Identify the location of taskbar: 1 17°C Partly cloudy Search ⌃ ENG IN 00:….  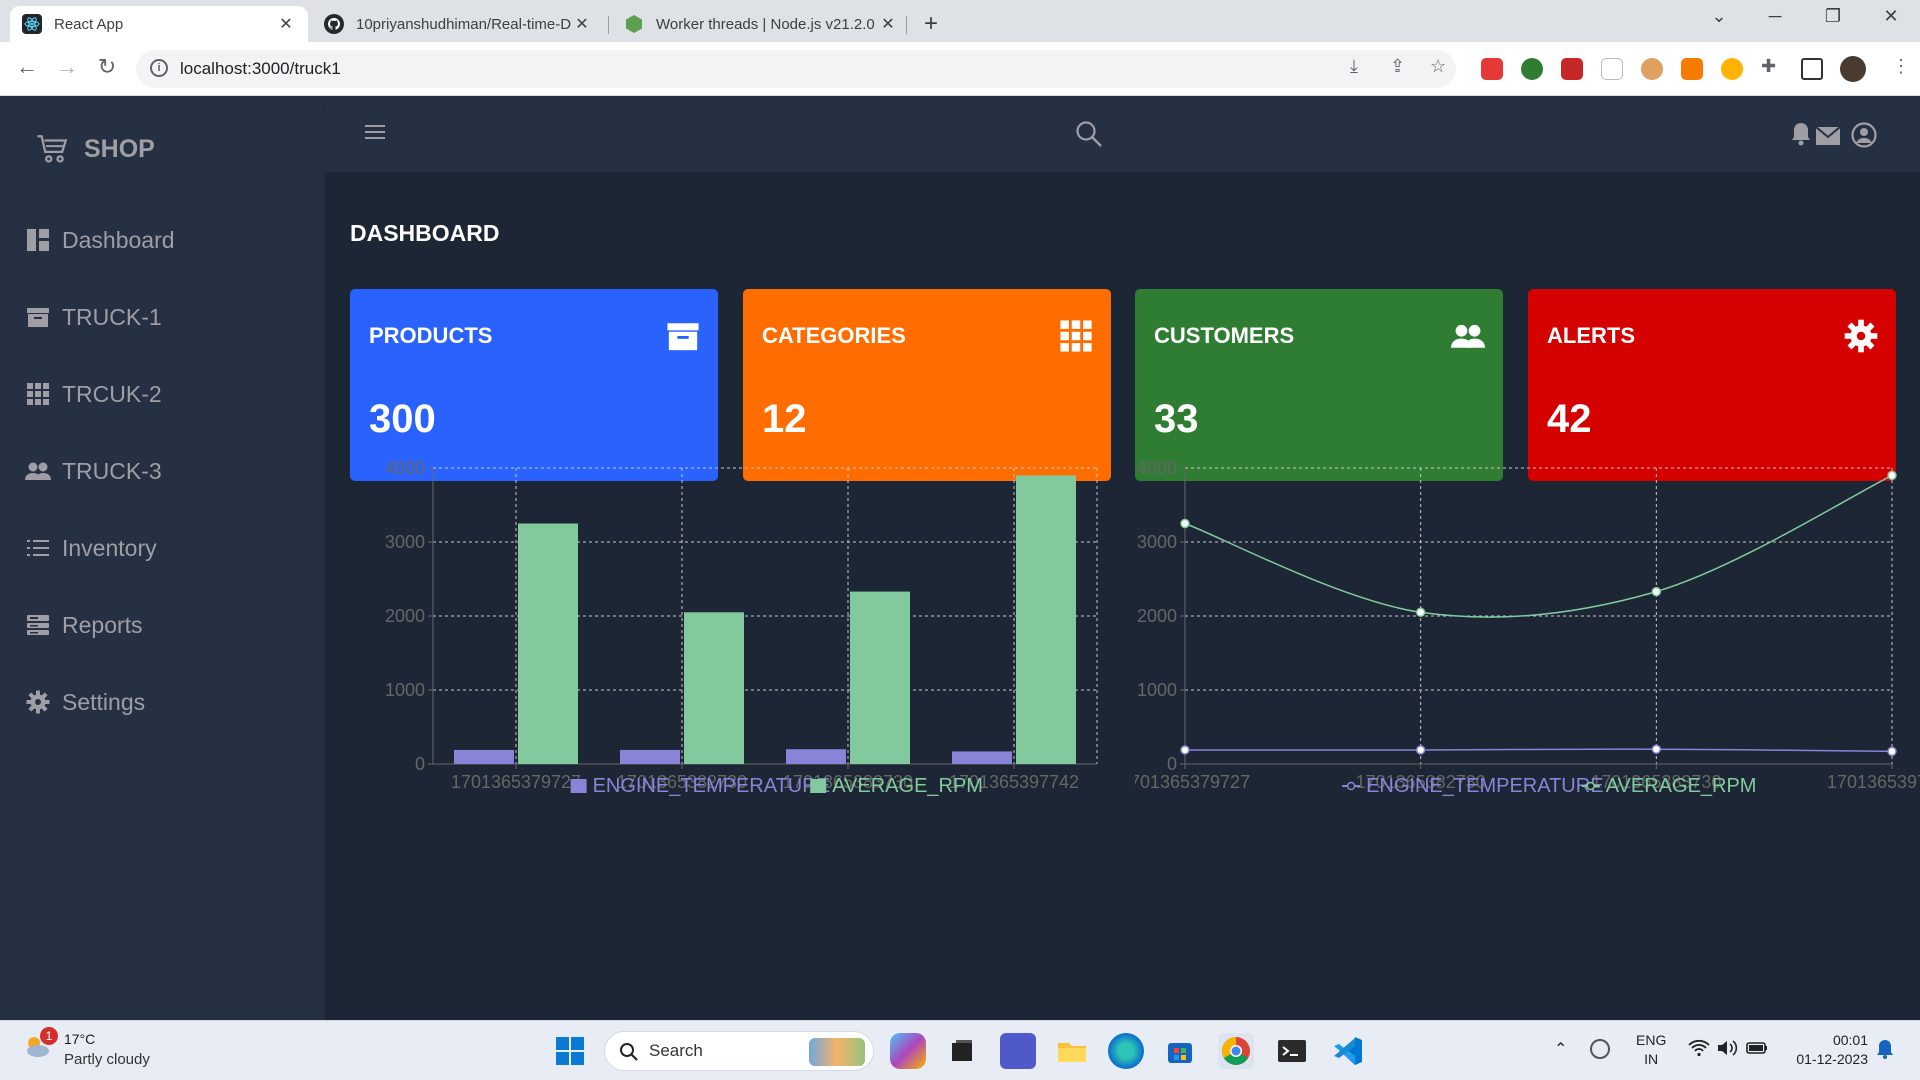
(960, 1050).